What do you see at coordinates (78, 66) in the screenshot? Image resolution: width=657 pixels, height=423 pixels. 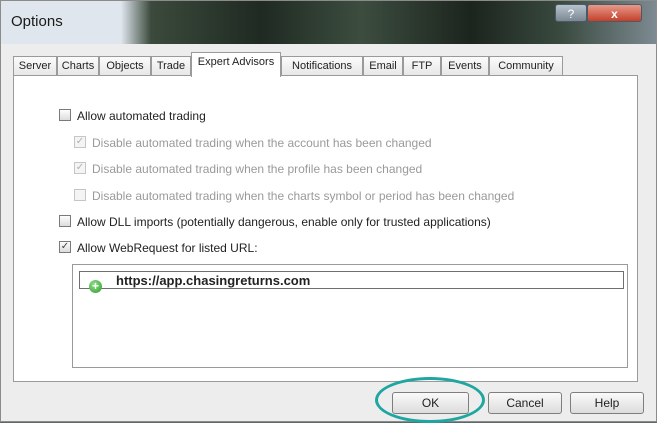 I see `tab-charts: Charts` at bounding box center [78, 66].